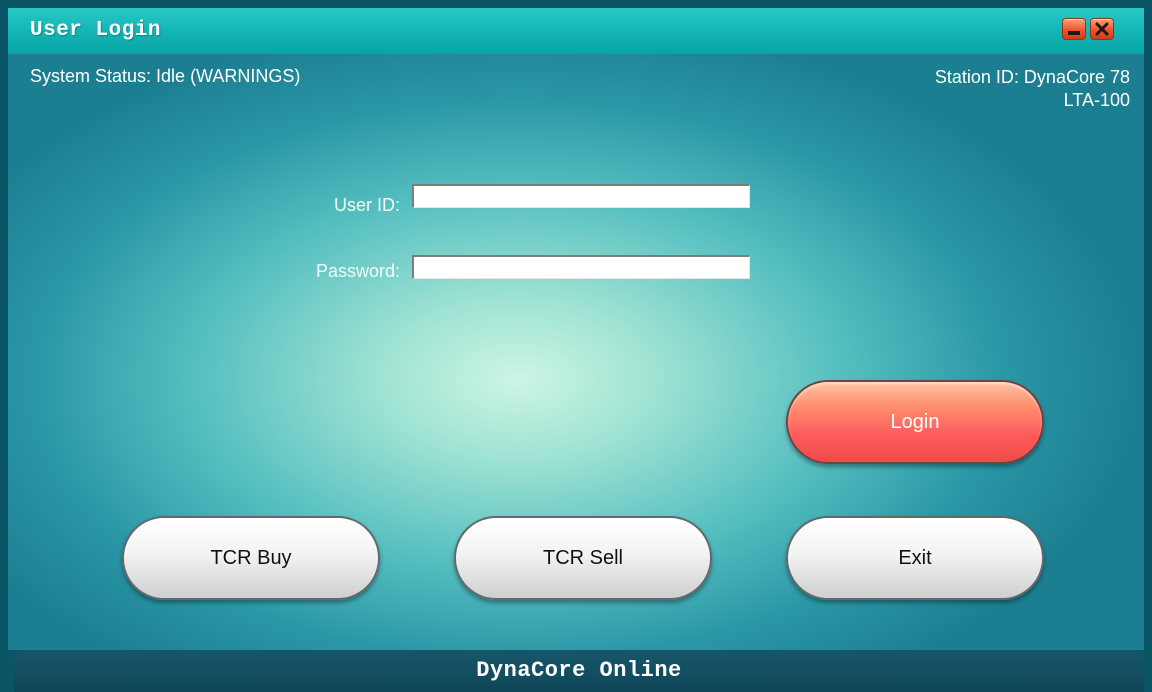 The height and width of the screenshot is (692, 1152). I want to click on user-id-field, so click(581, 196).